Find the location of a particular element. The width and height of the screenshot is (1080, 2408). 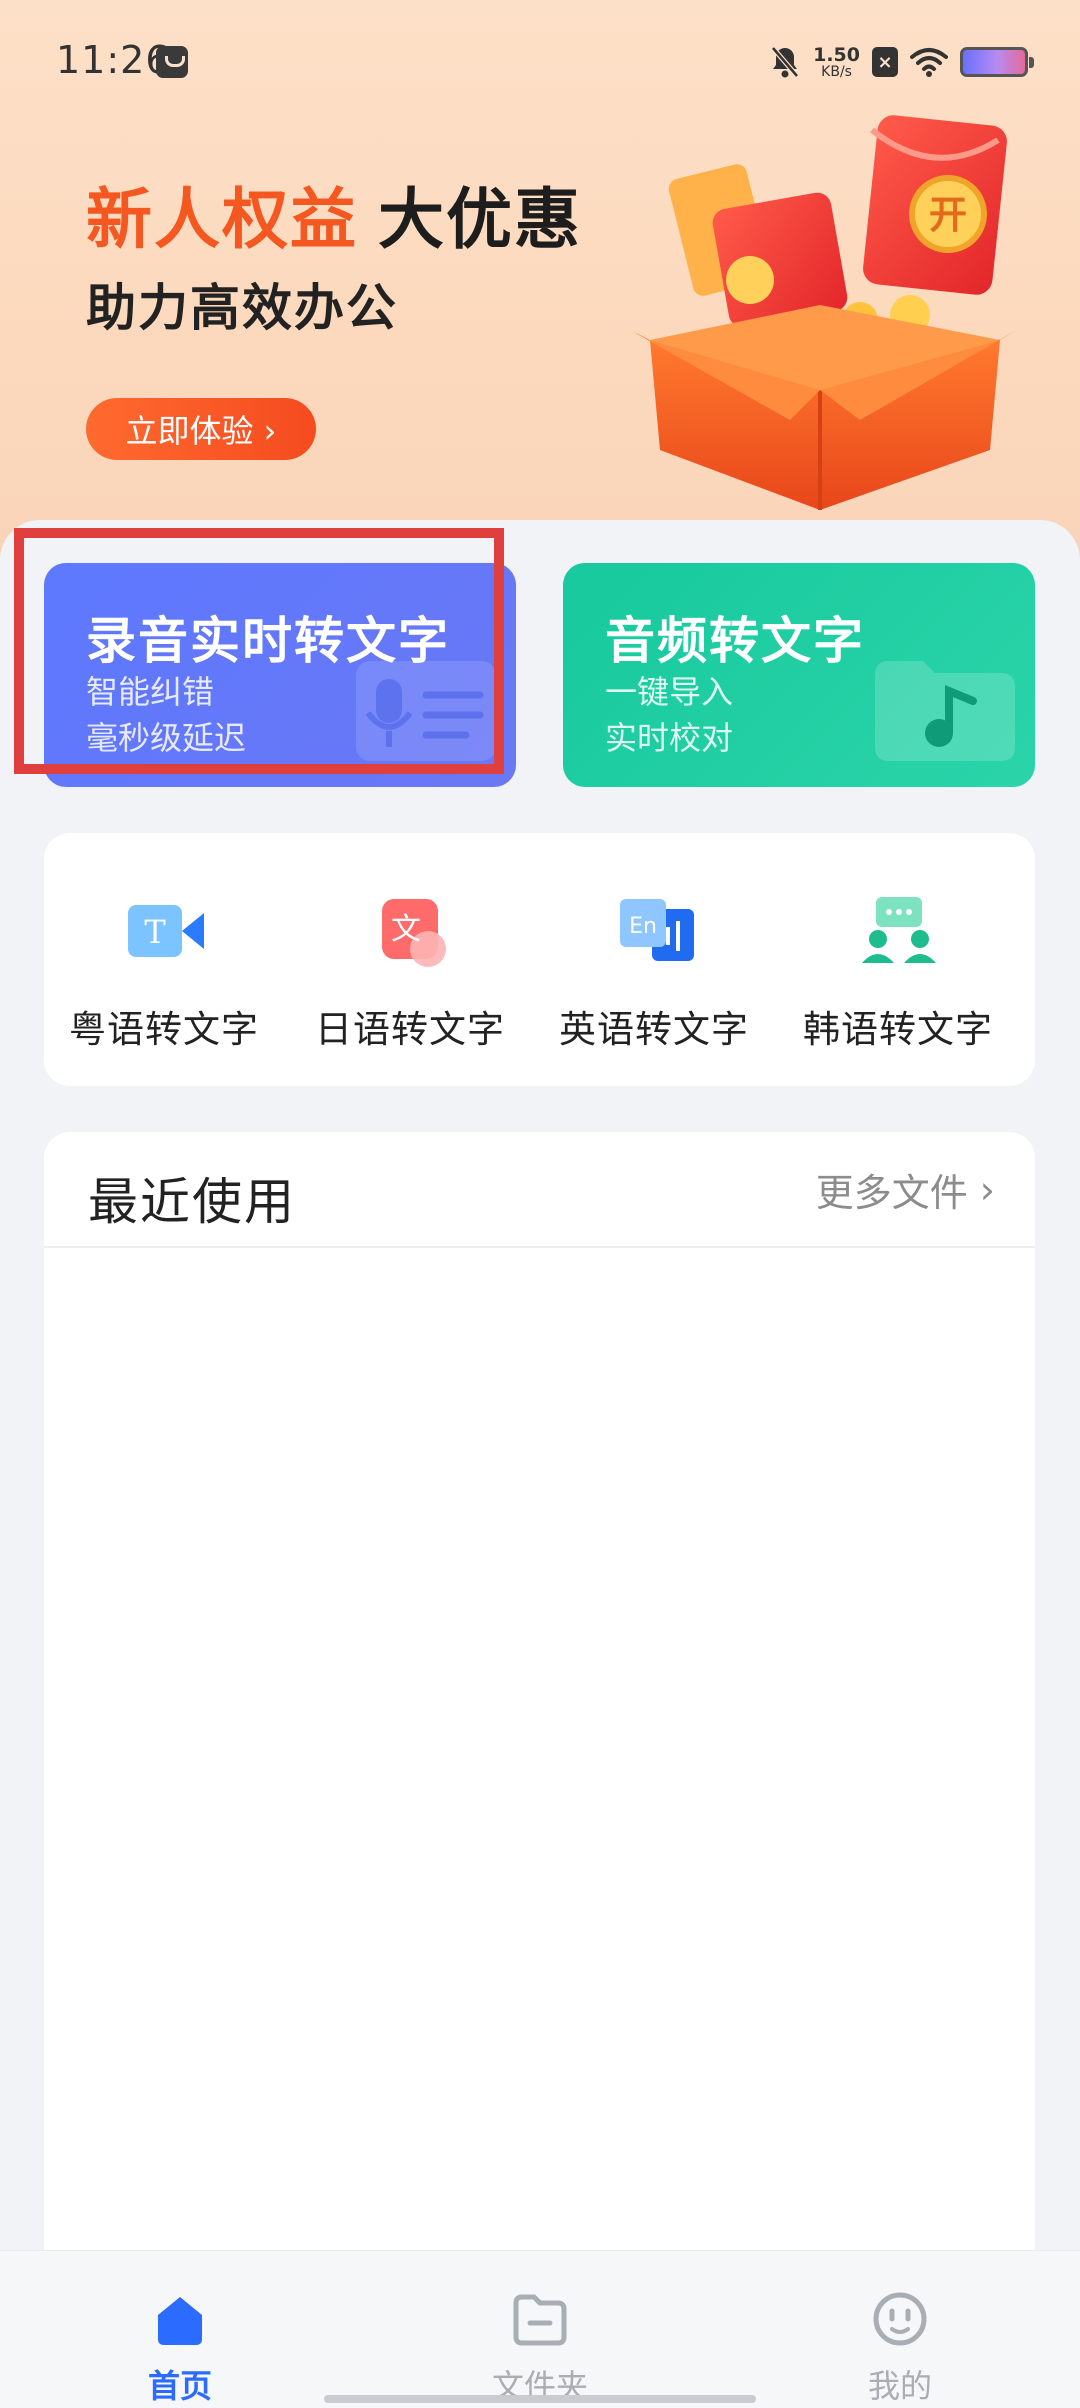

nav-label: 首页 is located at coordinates (179, 2386).